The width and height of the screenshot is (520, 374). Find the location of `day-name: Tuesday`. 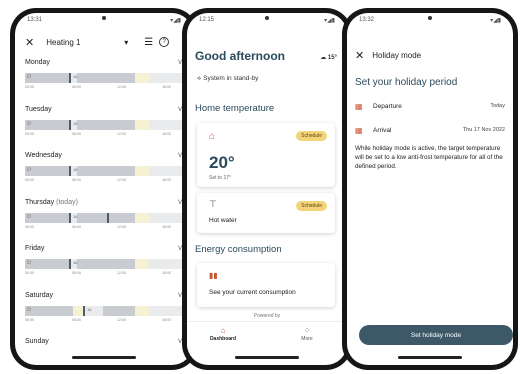

day-name: Tuesday is located at coordinates (109, 112).